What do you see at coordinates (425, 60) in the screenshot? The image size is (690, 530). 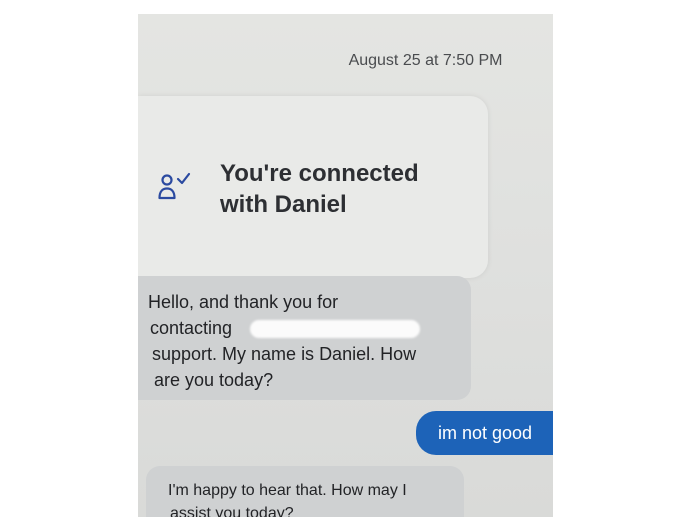 I see `timestamp-text: August 25 at 7:50 PM` at bounding box center [425, 60].